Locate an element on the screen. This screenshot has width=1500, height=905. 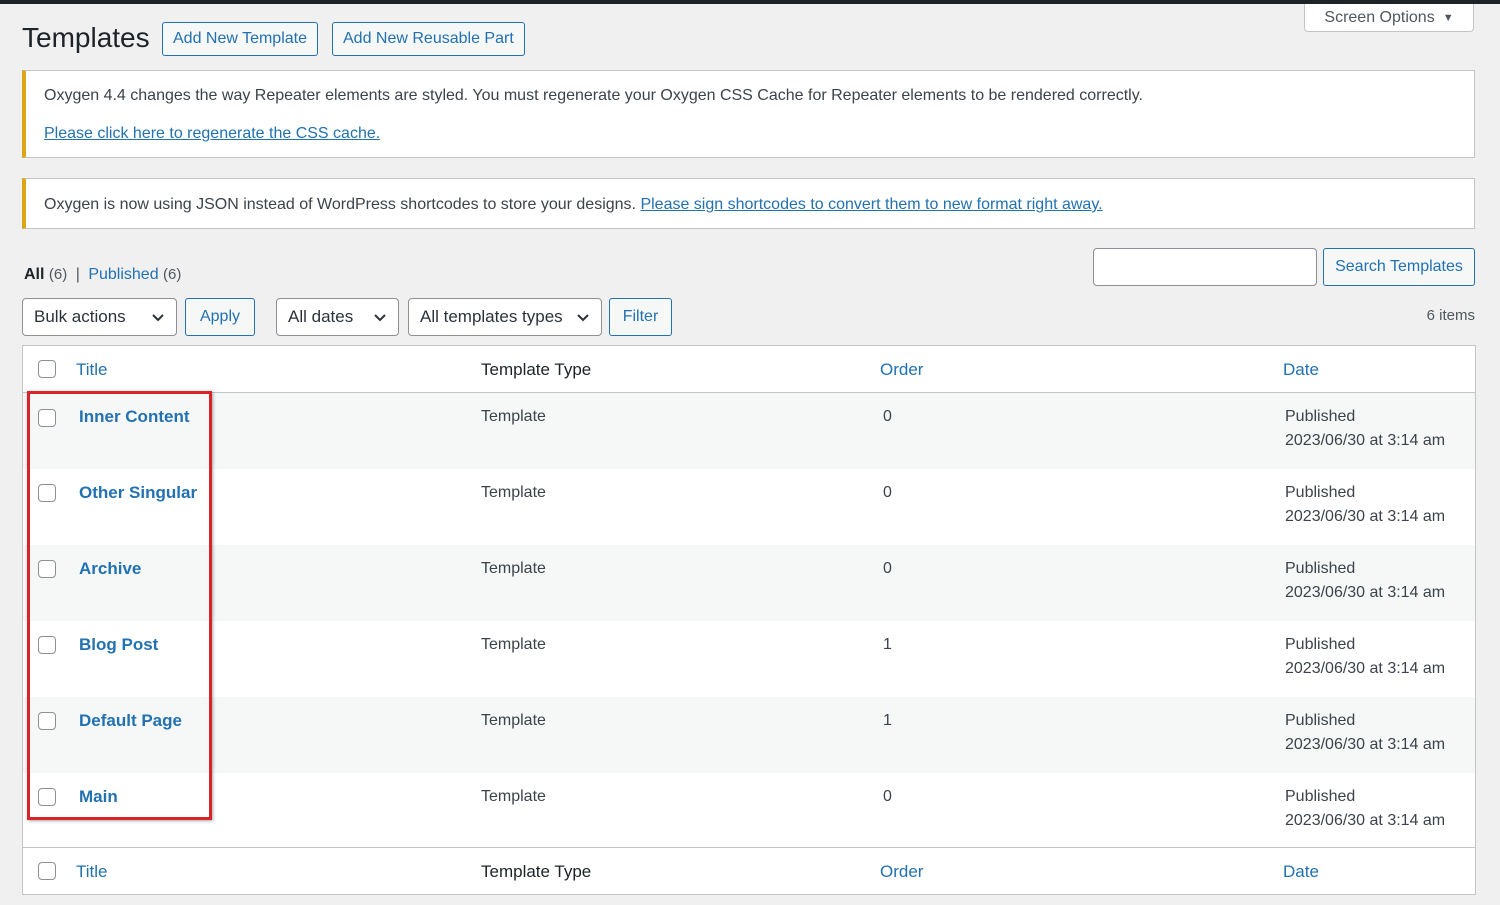
row-title-link: Archive is located at coordinates (110, 569).